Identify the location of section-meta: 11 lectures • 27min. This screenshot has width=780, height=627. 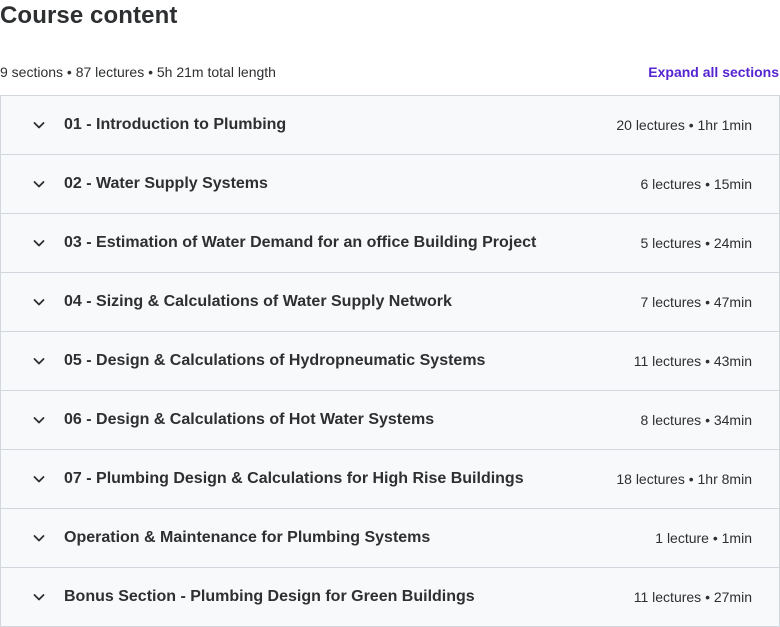
(692, 597).